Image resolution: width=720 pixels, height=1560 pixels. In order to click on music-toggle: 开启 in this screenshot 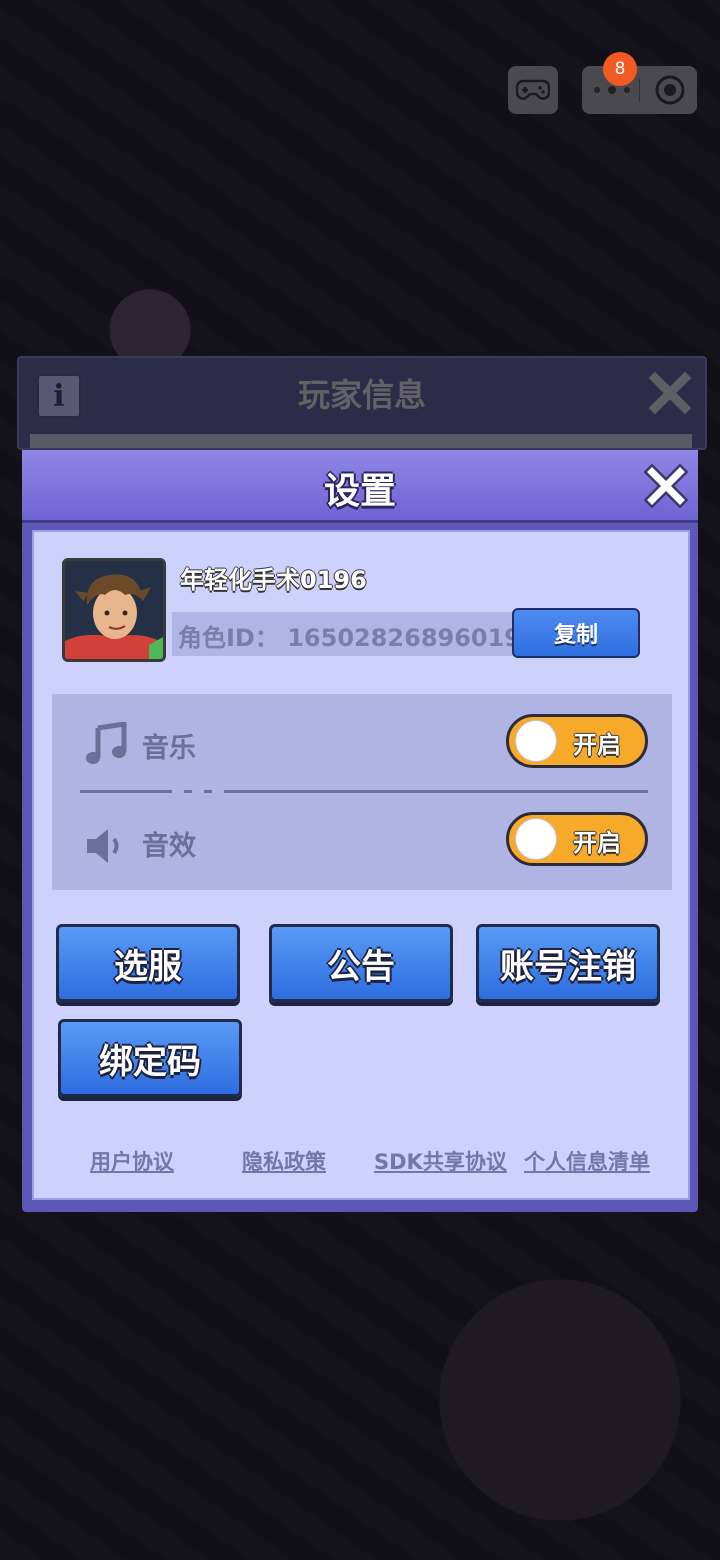, I will do `click(577, 741)`.